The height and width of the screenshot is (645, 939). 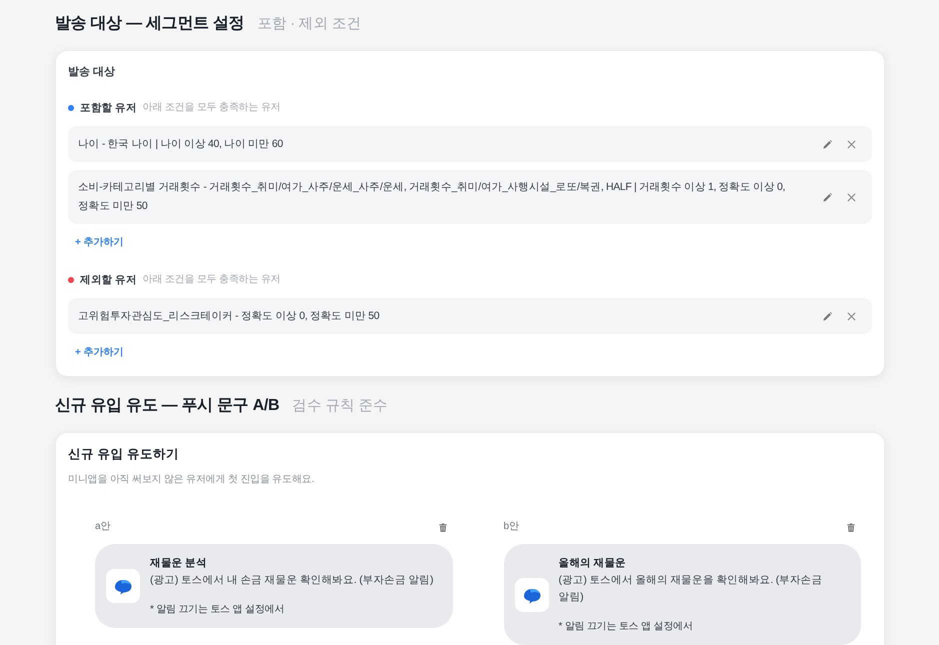 What do you see at coordinates (593, 563) in the screenshot?
I see `push-title: 올해의 재물운` at bounding box center [593, 563].